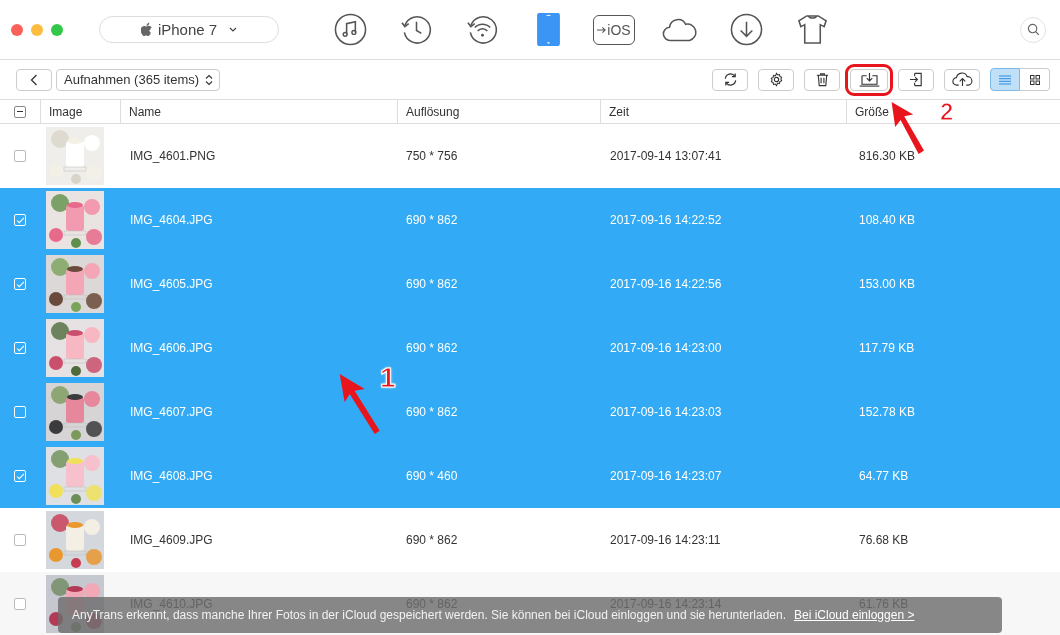  What do you see at coordinates (887, 284) in the screenshot?
I see `size-text: 153.00 KB` at bounding box center [887, 284].